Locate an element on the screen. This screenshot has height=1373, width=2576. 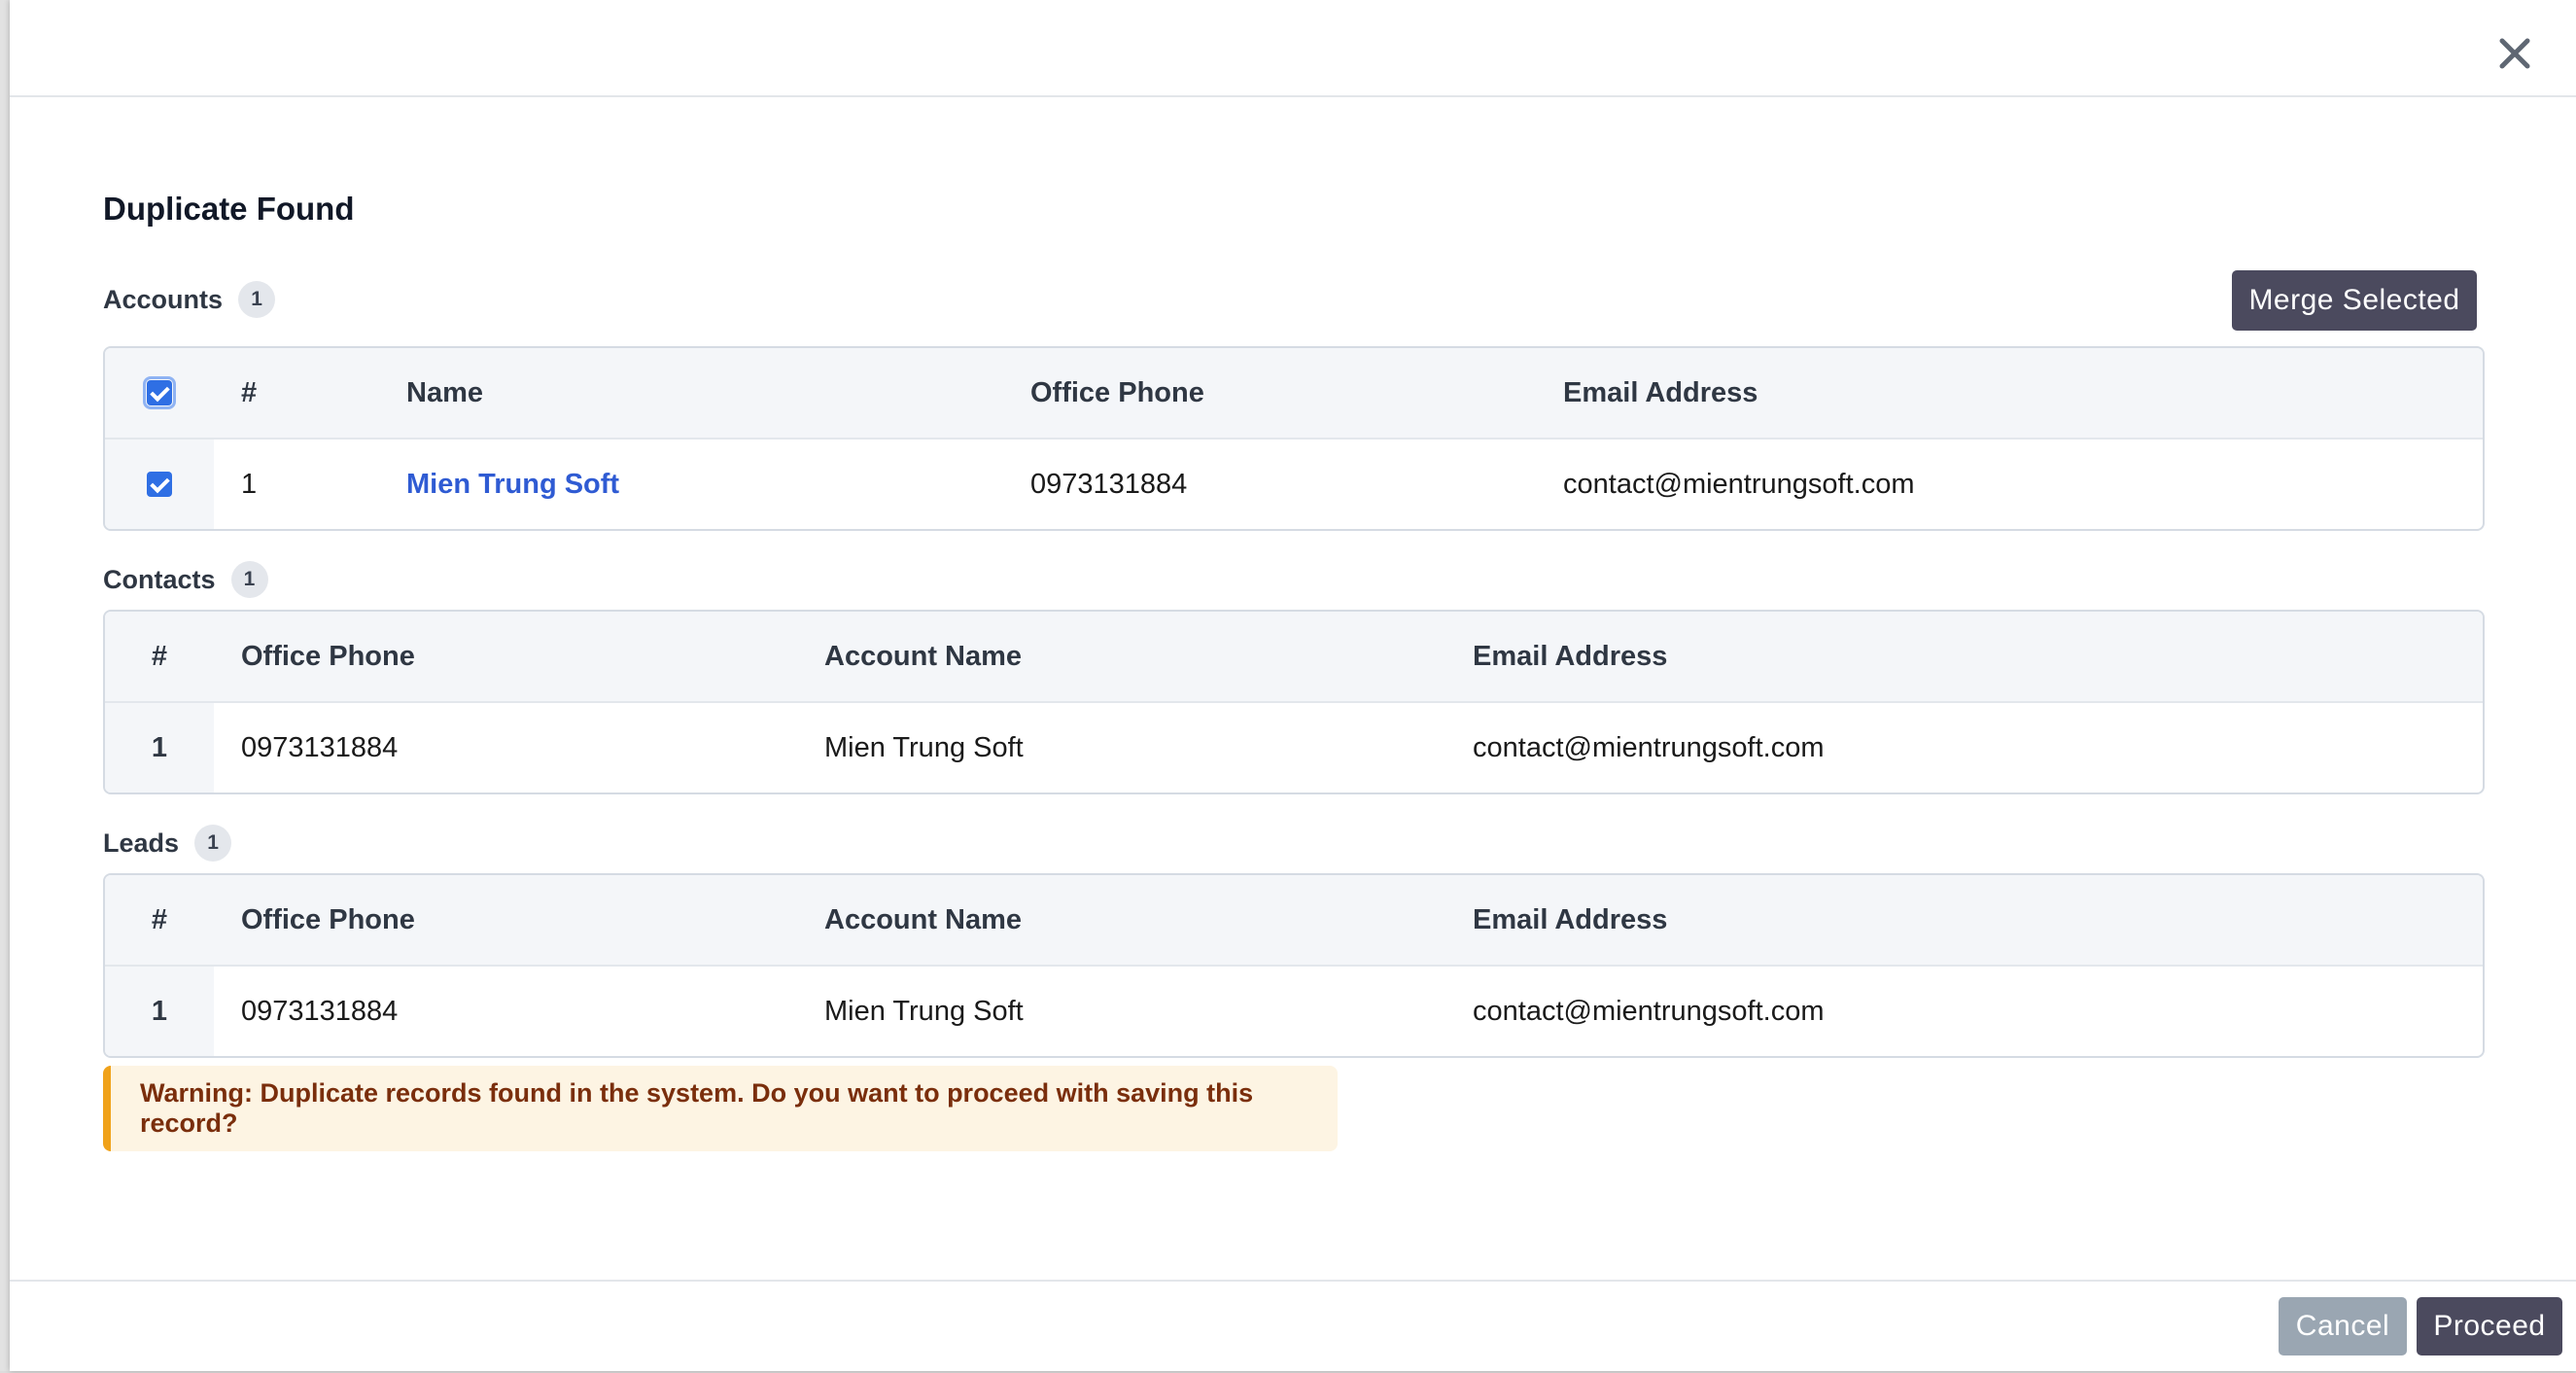
dialog-header is located at coordinates (1293, 48).